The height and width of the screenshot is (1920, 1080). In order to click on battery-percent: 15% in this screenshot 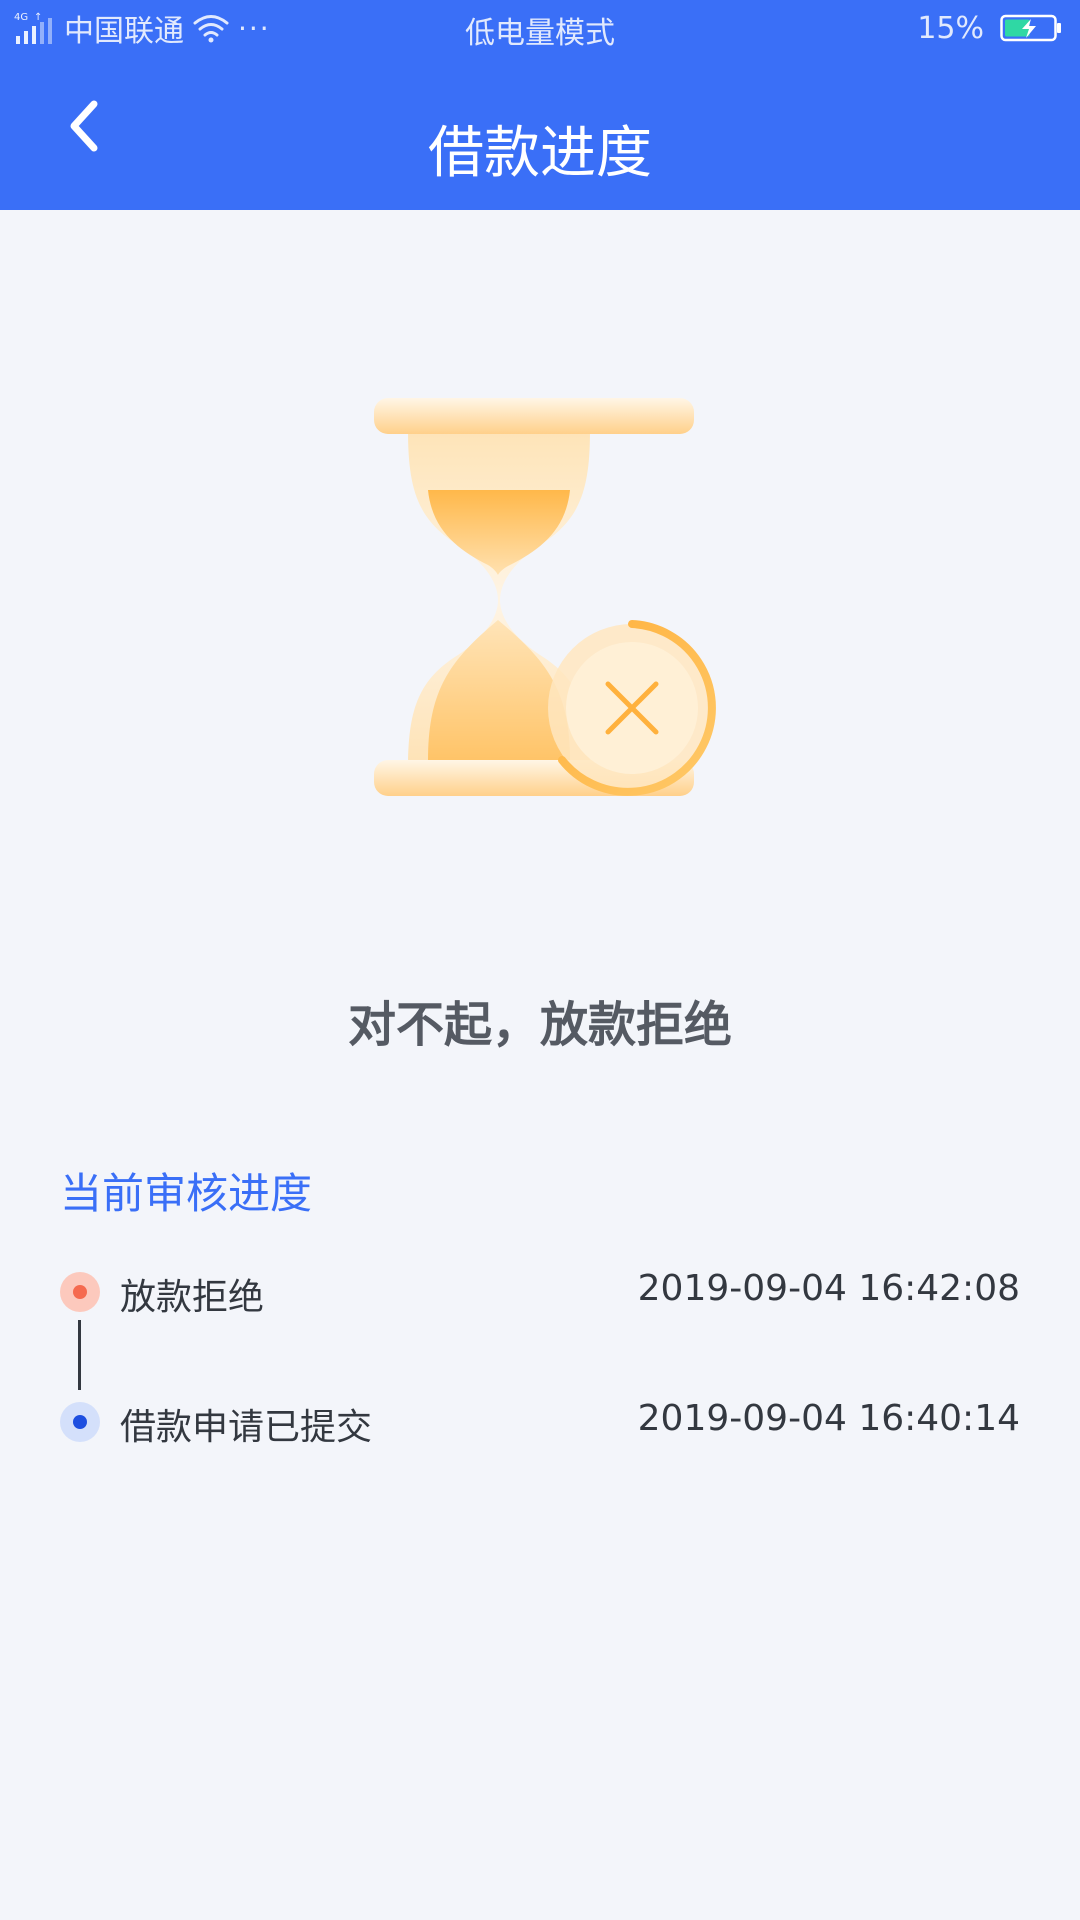, I will do `click(950, 28)`.